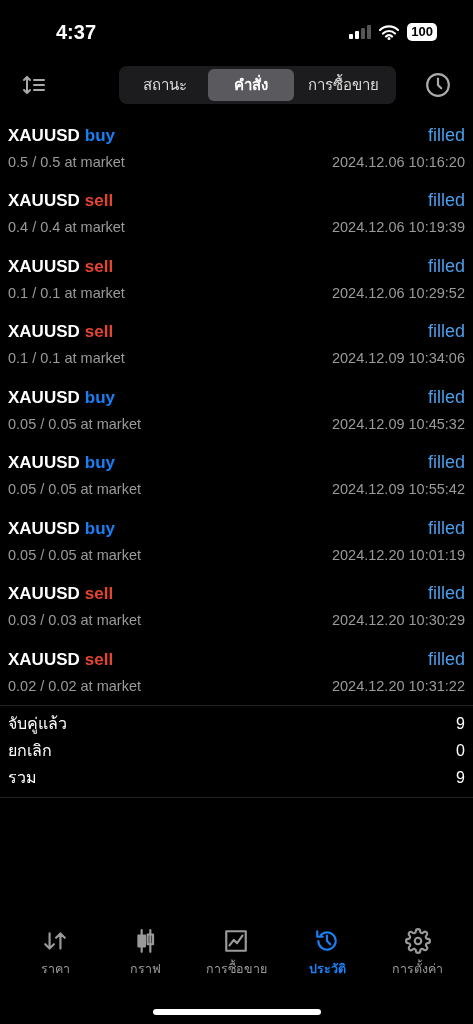  What do you see at coordinates (251, 85) in the screenshot?
I see `segment-tab: คำสั่ง` at bounding box center [251, 85].